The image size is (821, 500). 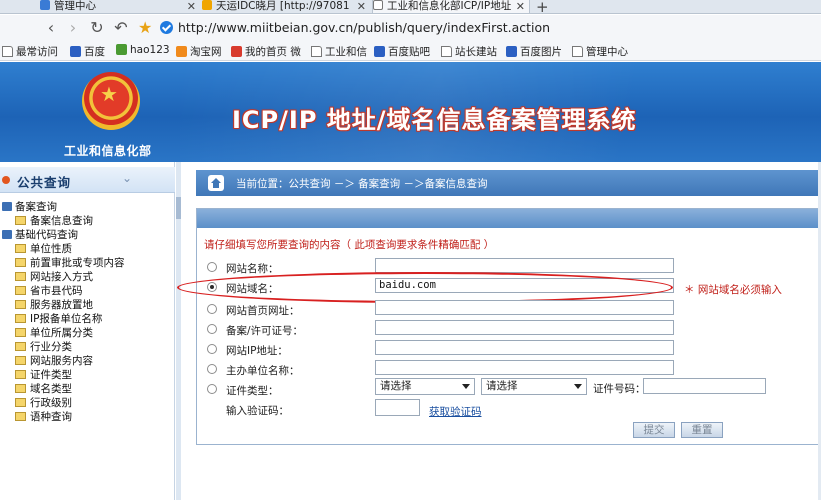 I want to click on bookmark-item: 管理中心, so click(x=600, y=51).